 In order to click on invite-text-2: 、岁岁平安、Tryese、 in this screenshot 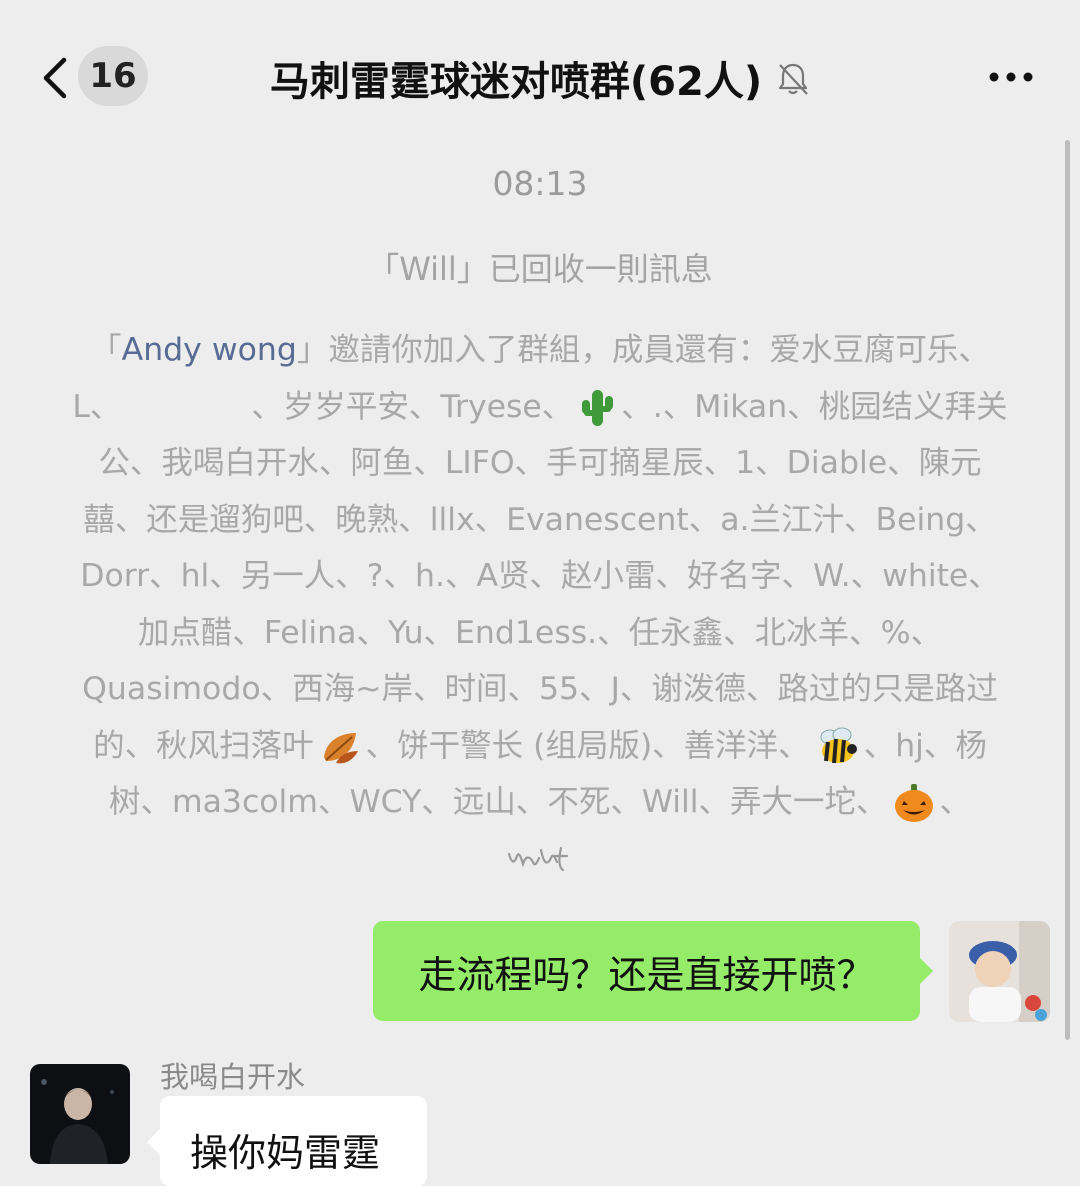, I will do `click(412, 406)`.